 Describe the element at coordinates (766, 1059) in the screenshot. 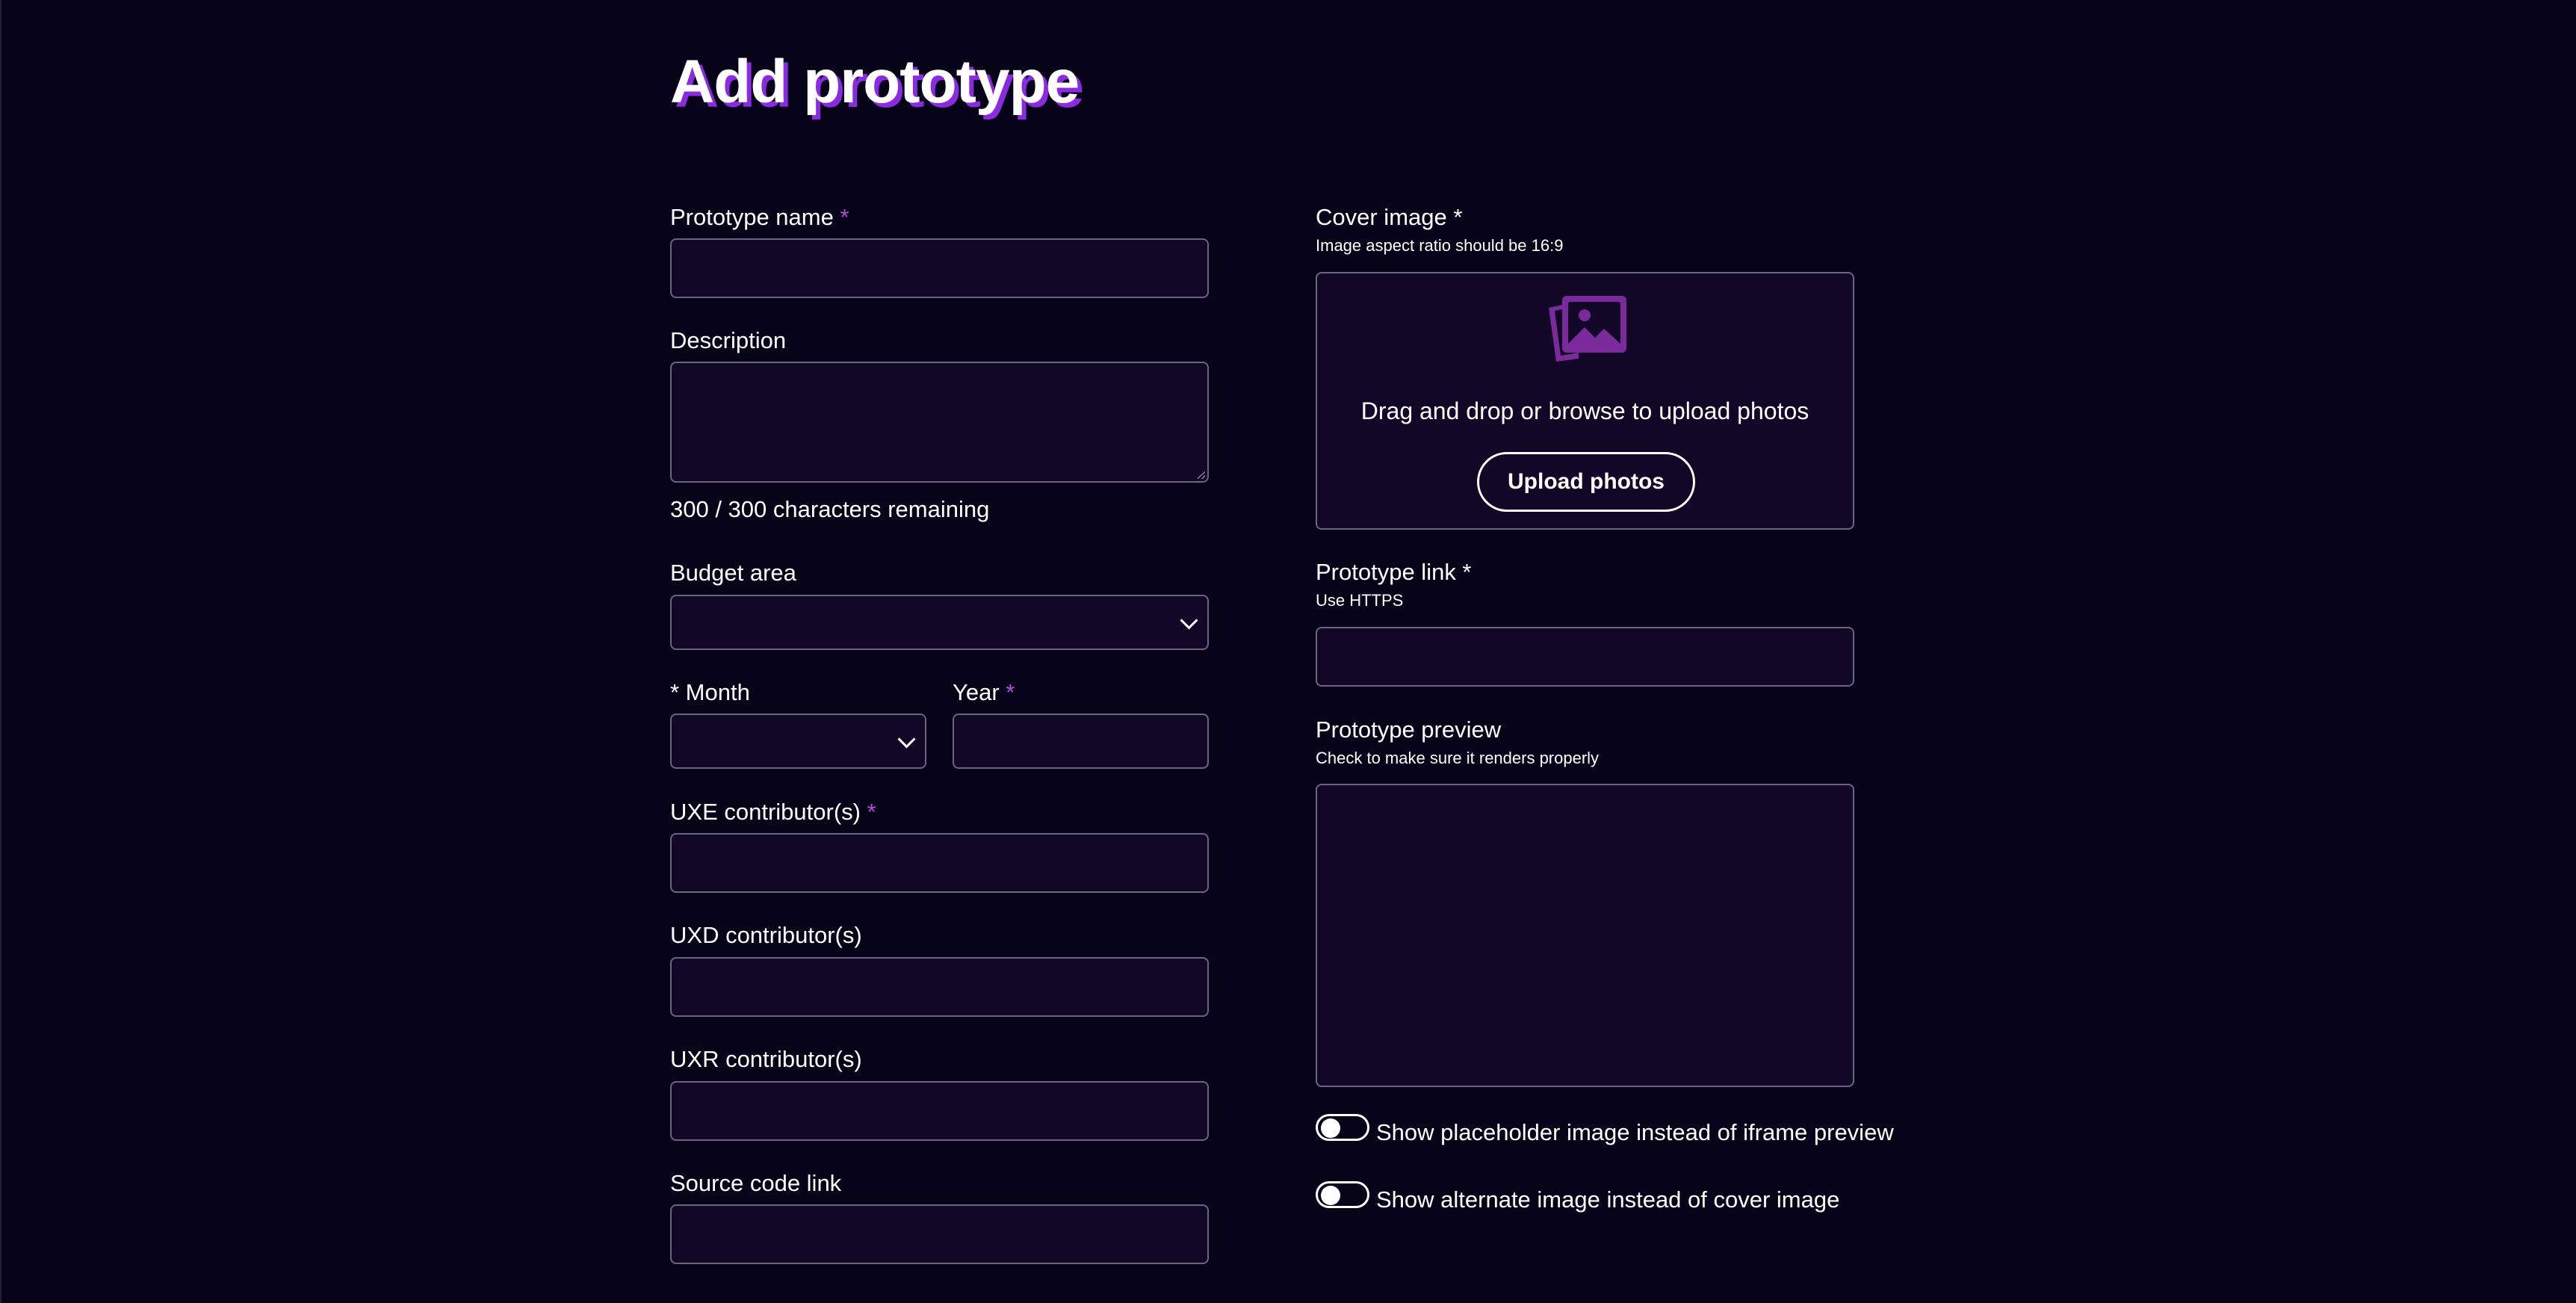

I see `uxr-contributors-label: UXR contributor(s)` at that location.